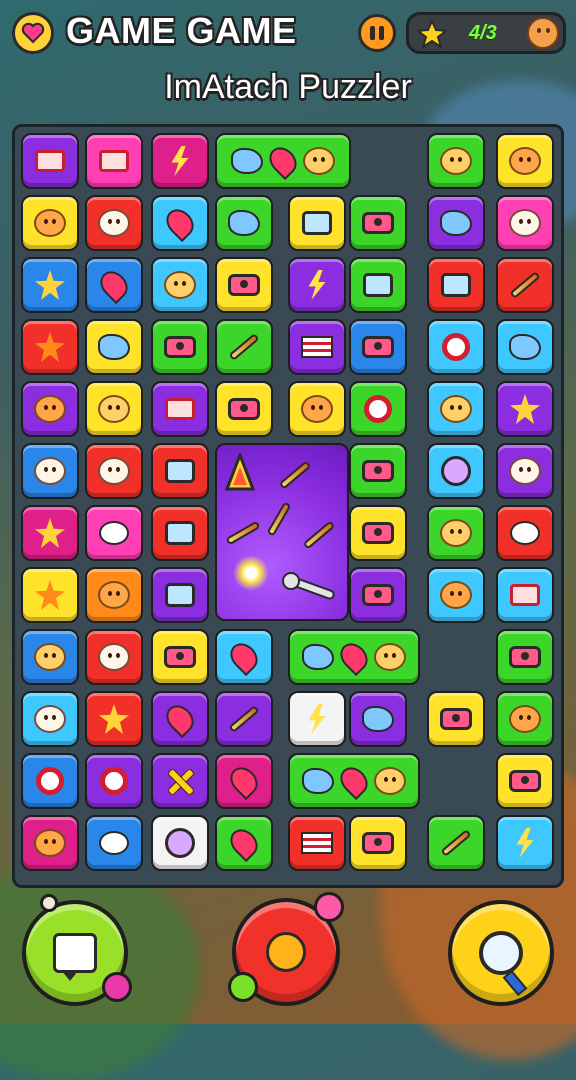 This screenshot has width=576, height=1080. I want to click on search-button, so click(501, 953).